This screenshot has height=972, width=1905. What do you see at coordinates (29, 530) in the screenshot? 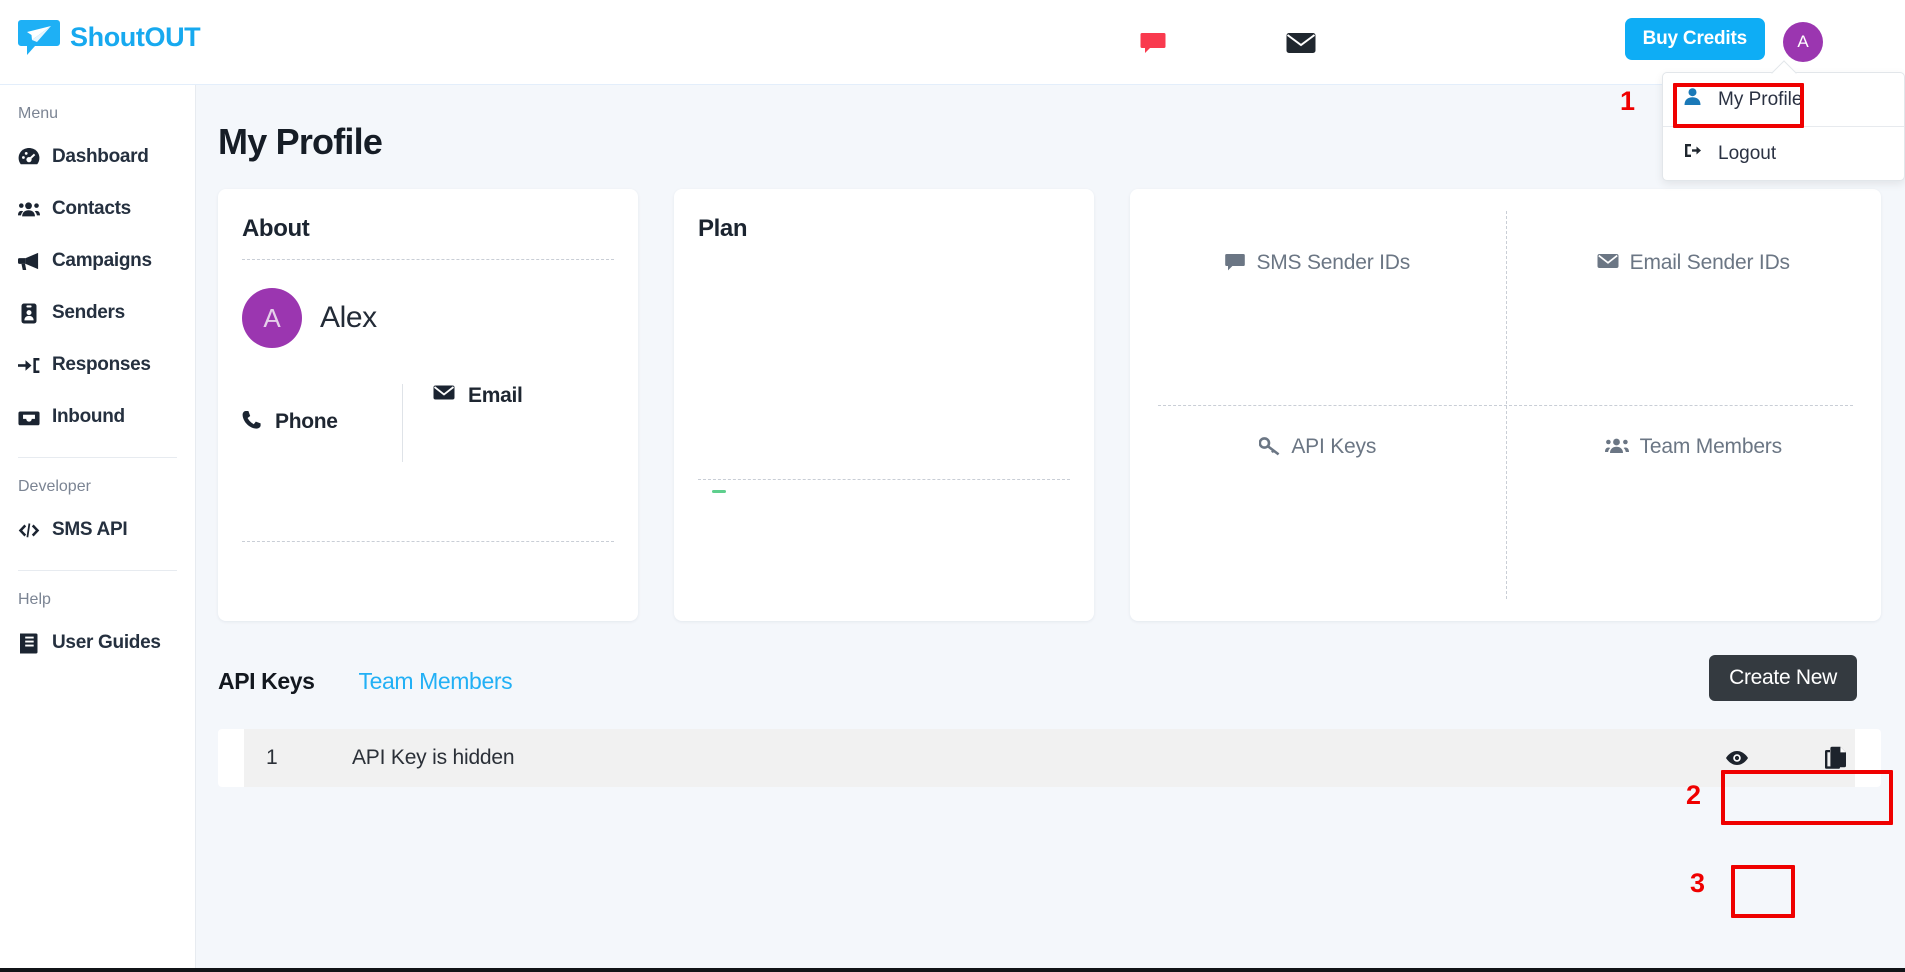
I see `code-icon` at bounding box center [29, 530].